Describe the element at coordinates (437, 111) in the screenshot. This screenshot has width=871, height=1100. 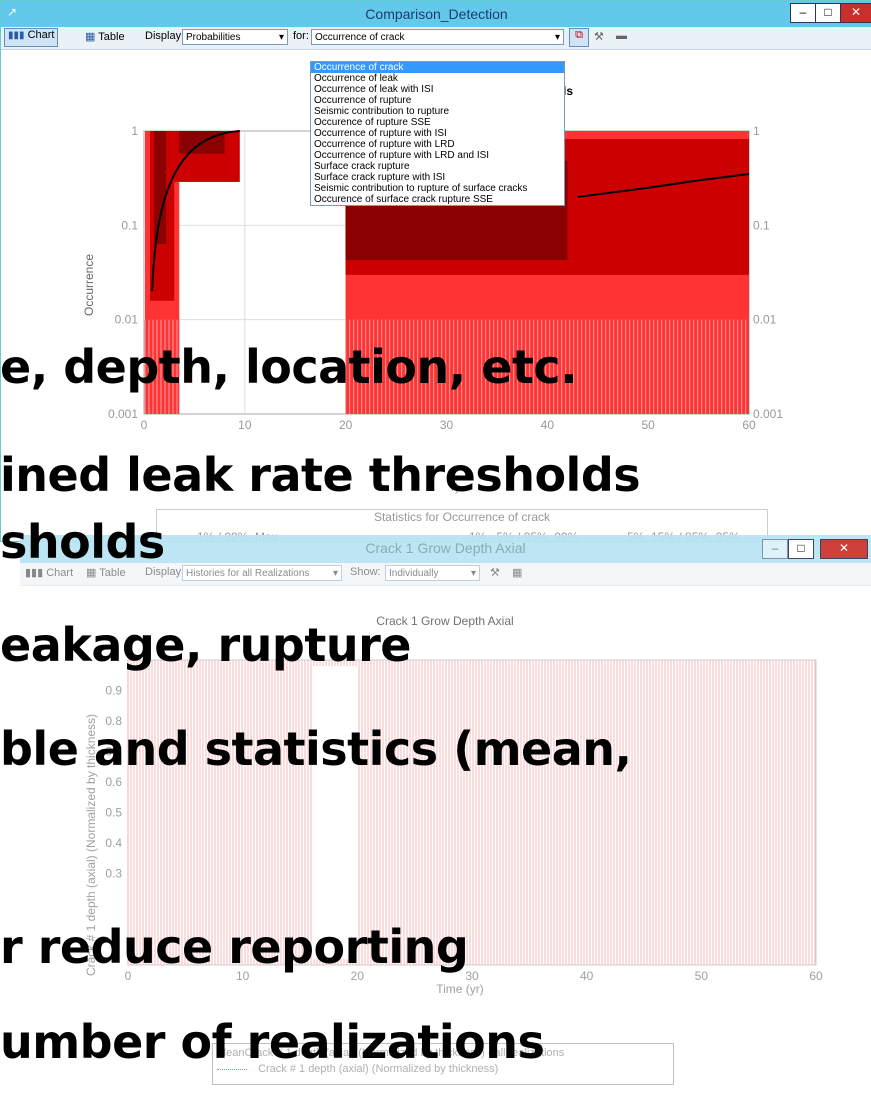
I see `dropdown-option: Seismic contribution to rupture` at that location.